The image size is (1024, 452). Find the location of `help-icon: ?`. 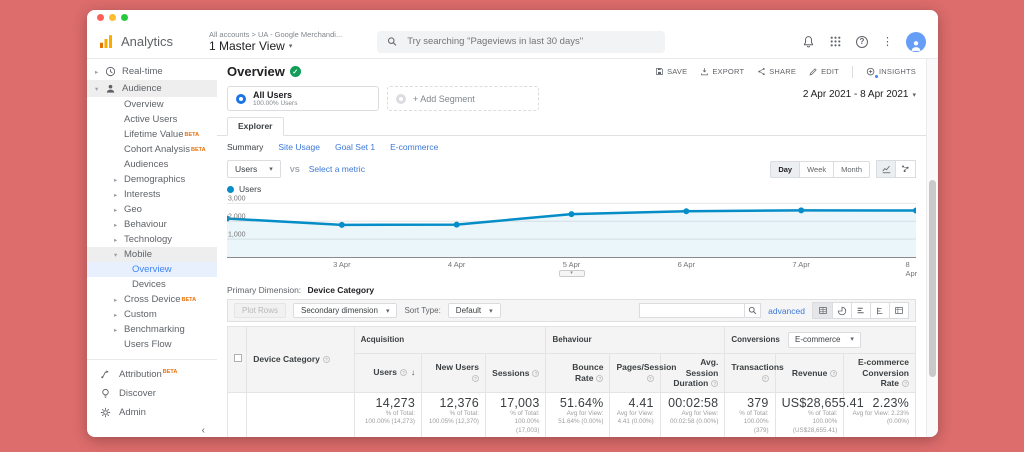

help-icon: ? is located at coordinates (905, 384).